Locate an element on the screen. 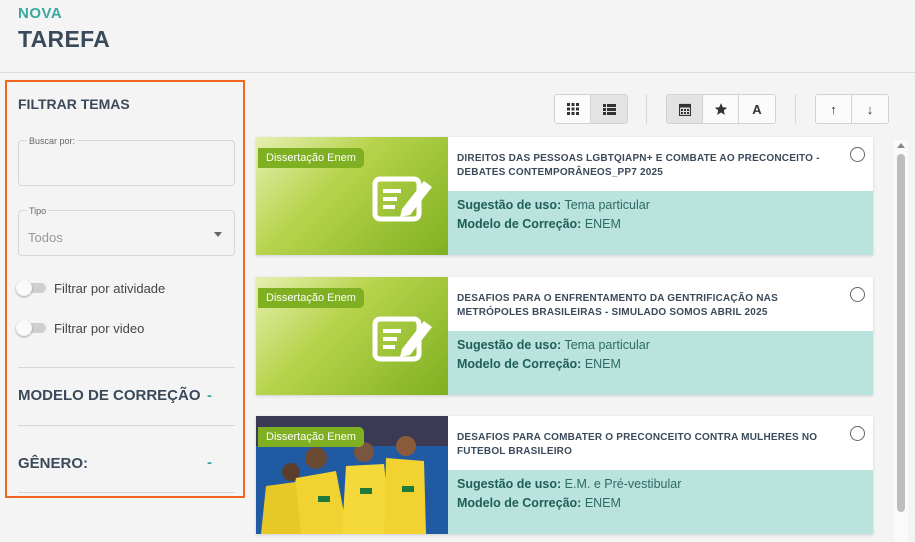 The height and width of the screenshot is (542, 915). star-icon is located at coordinates (721, 109).